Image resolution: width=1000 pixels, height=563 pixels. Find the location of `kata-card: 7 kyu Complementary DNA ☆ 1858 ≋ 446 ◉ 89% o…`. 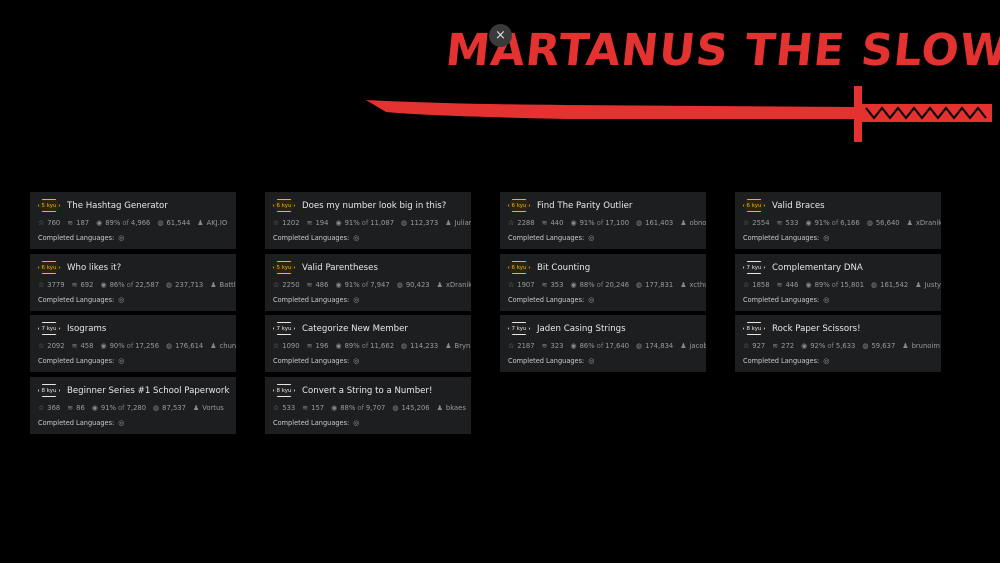

kata-card: 7 kyu Complementary DNA ☆ 1858 ≋ 446 ◉ 89% o… is located at coordinates (838, 282).